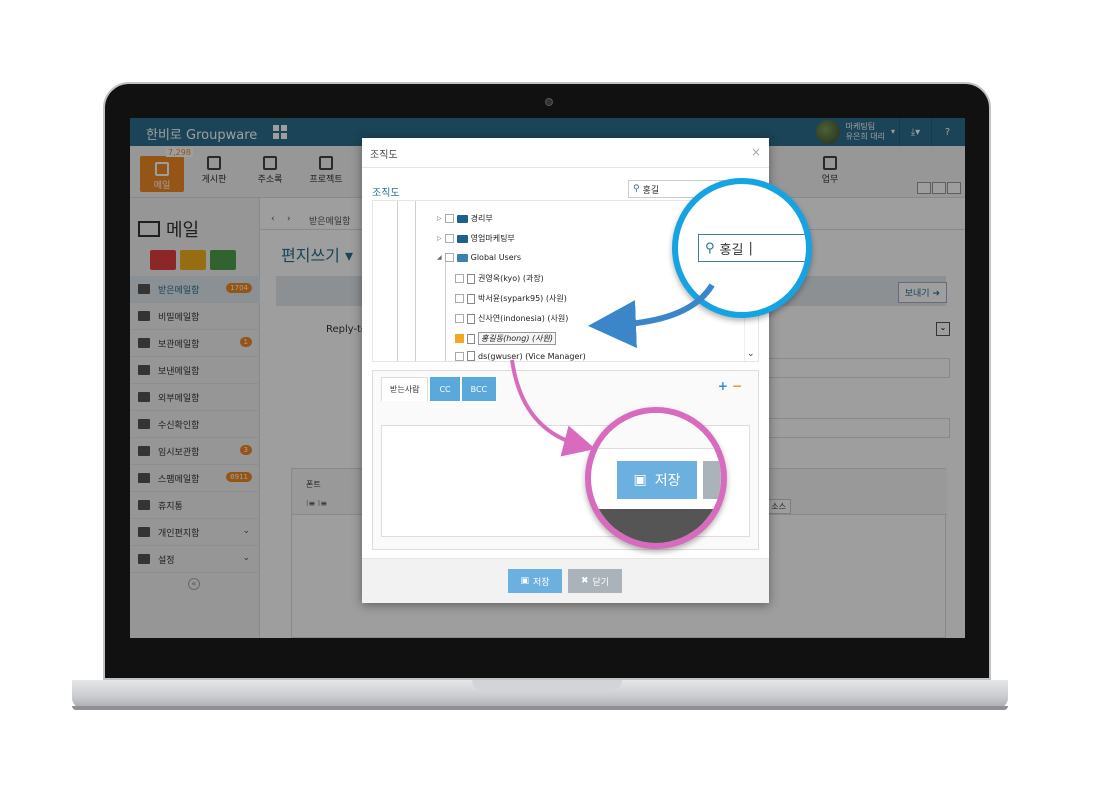 The height and width of the screenshot is (800, 1095). What do you see at coordinates (751, 354) in the screenshot?
I see `chevron-down-icon: ⌄` at bounding box center [751, 354].